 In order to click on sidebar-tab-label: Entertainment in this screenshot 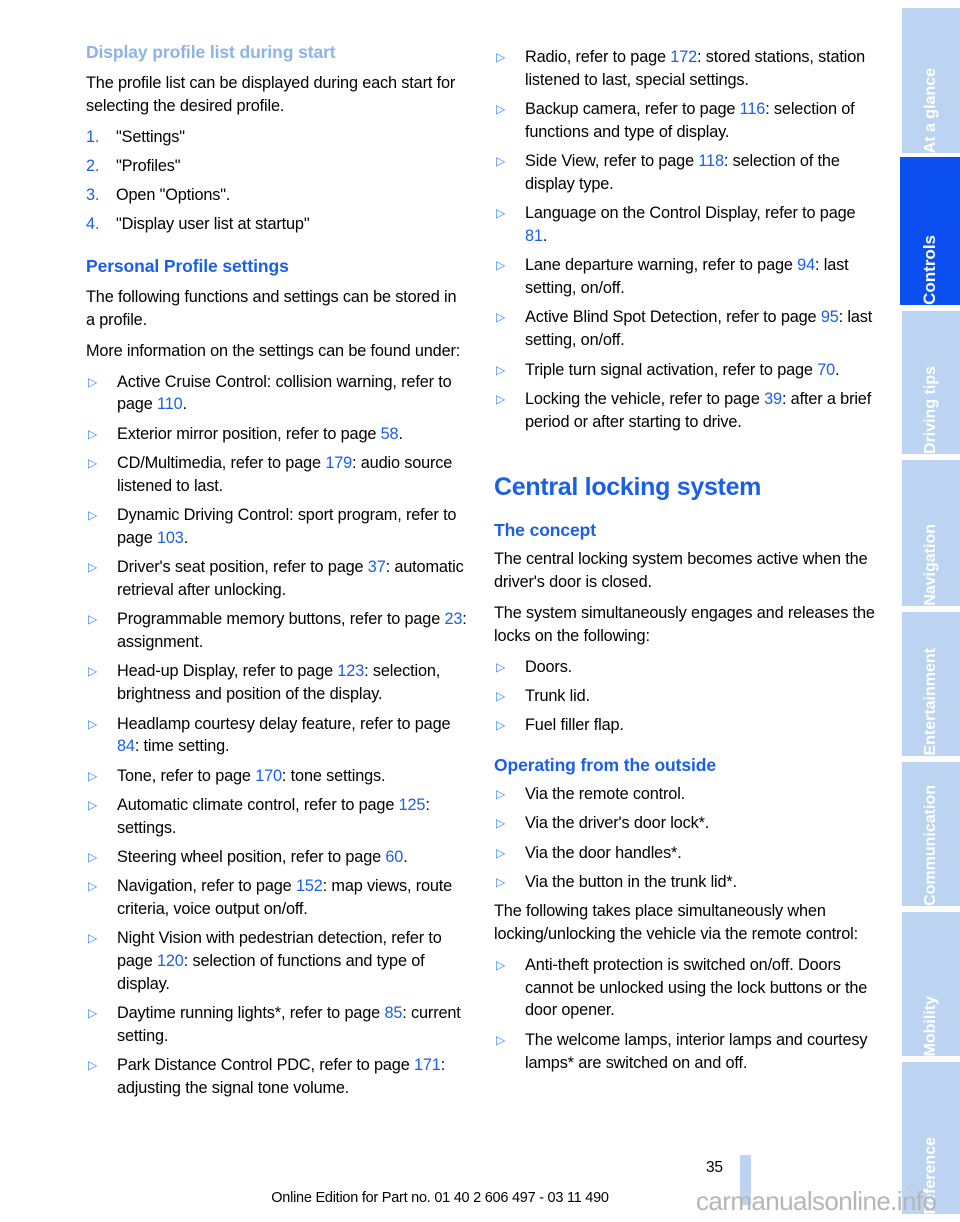, I will do `click(930, 702)`.